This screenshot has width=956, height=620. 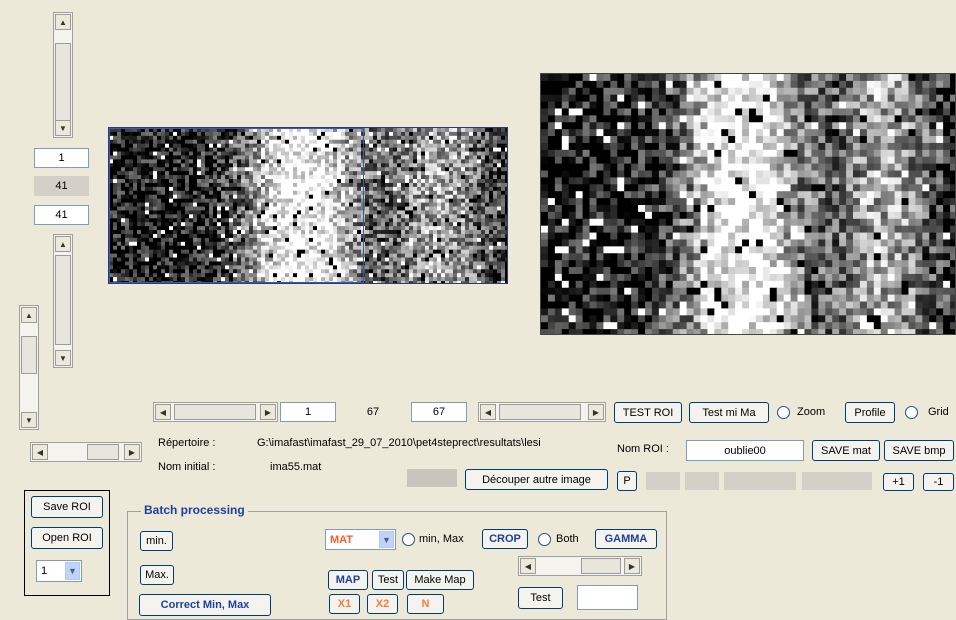 I want to click on top-vertical-scrollbar: ▲ ▼, so click(x=63, y=75).